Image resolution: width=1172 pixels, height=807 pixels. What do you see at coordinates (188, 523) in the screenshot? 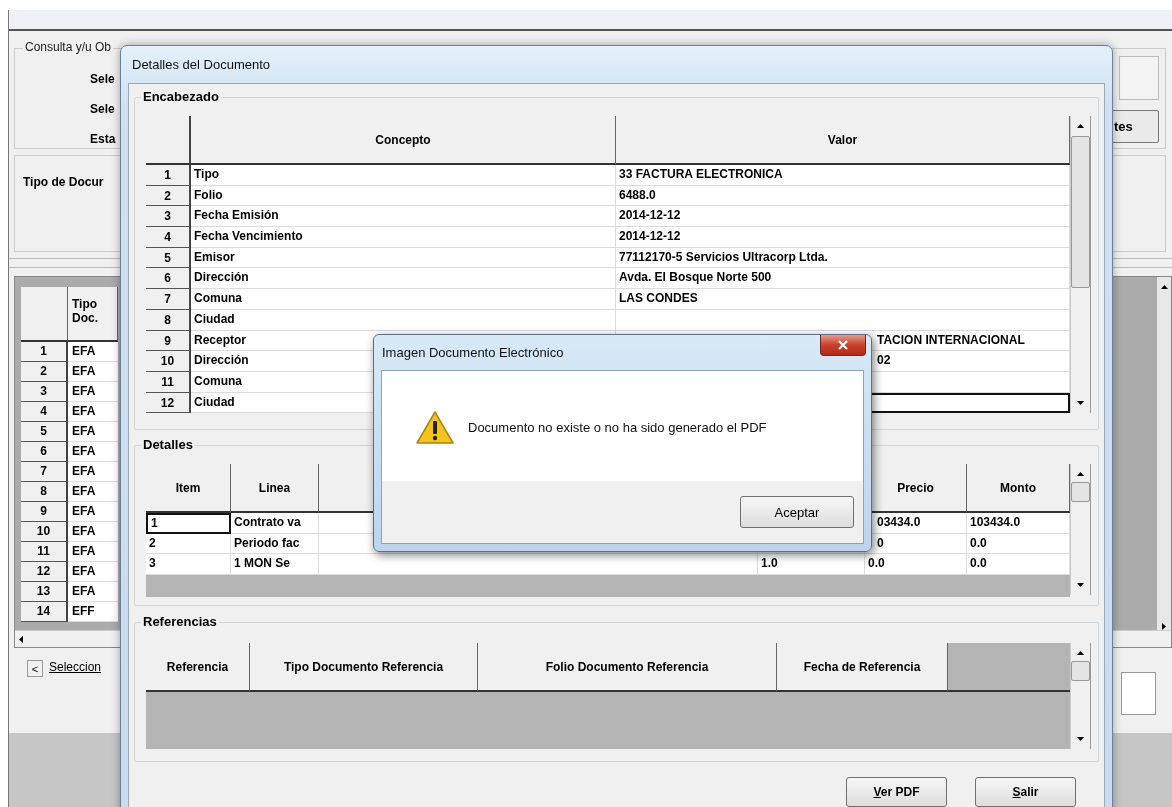
I see `table-cell: 1` at bounding box center [188, 523].